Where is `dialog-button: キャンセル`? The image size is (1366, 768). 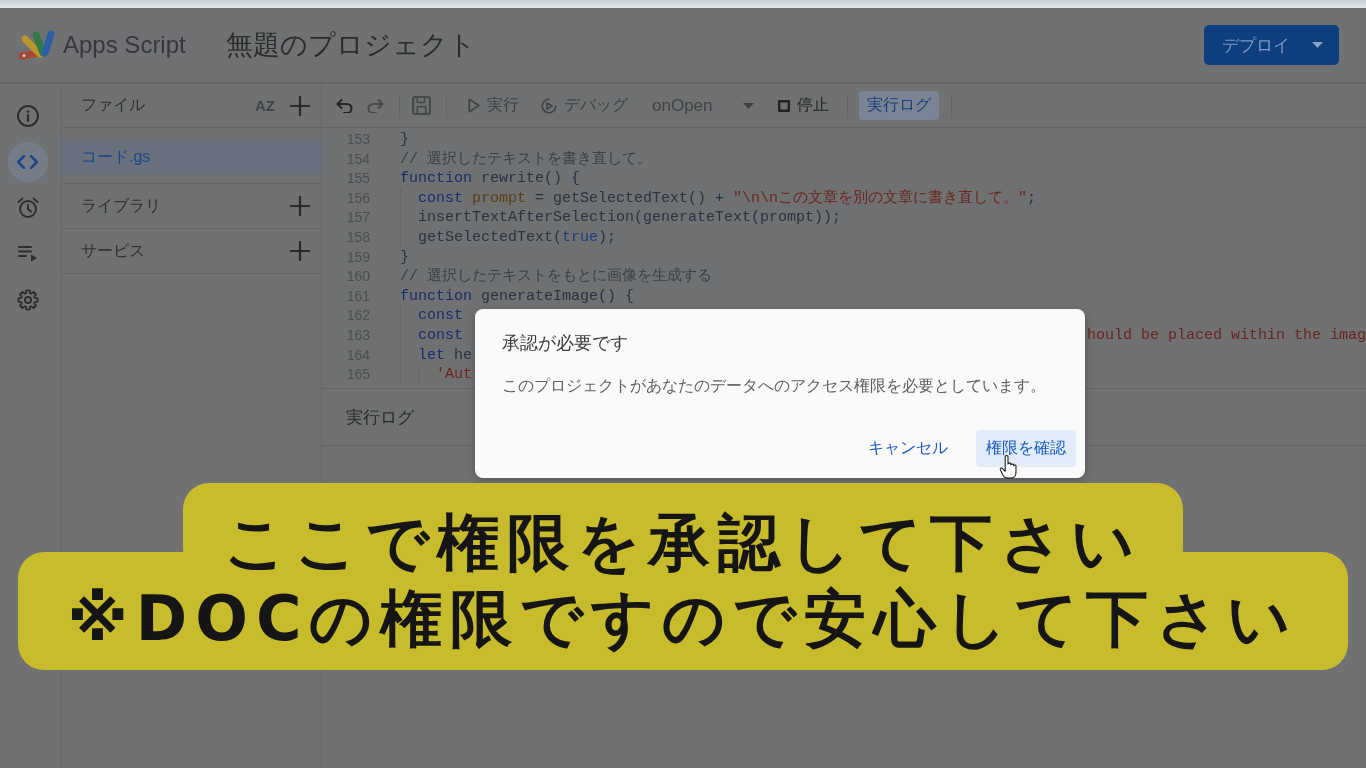 dialog-button: キャンセル is located at coordinates (908, 448).